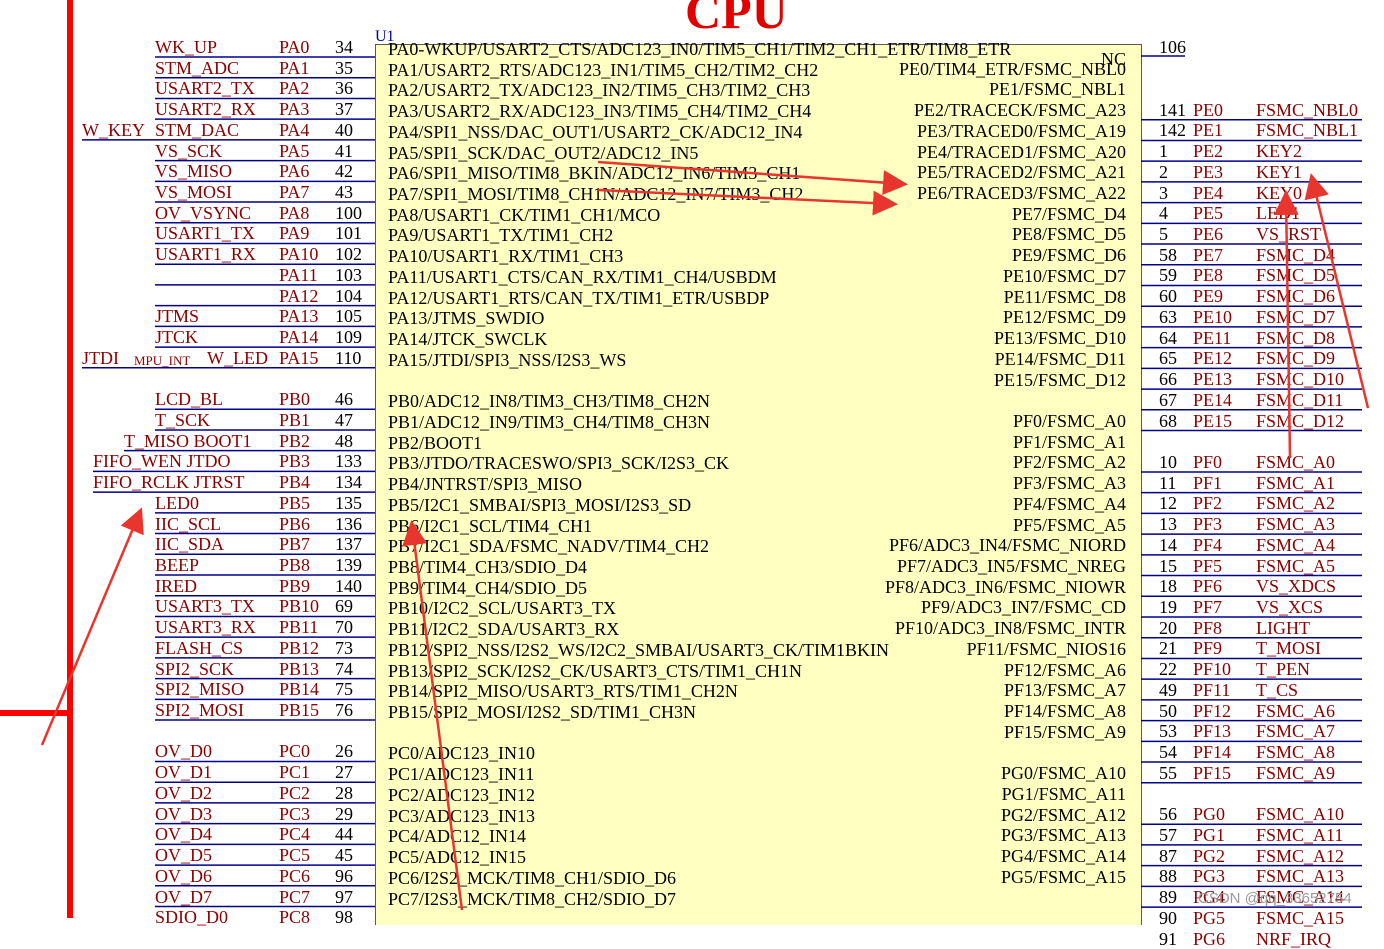 This screenshot has height=949, width=1384. What do you see at coordinates (1294, 938) in the screenshot?
I see `net-label: NRF_IRQ` at bounding box center [1294, 938].